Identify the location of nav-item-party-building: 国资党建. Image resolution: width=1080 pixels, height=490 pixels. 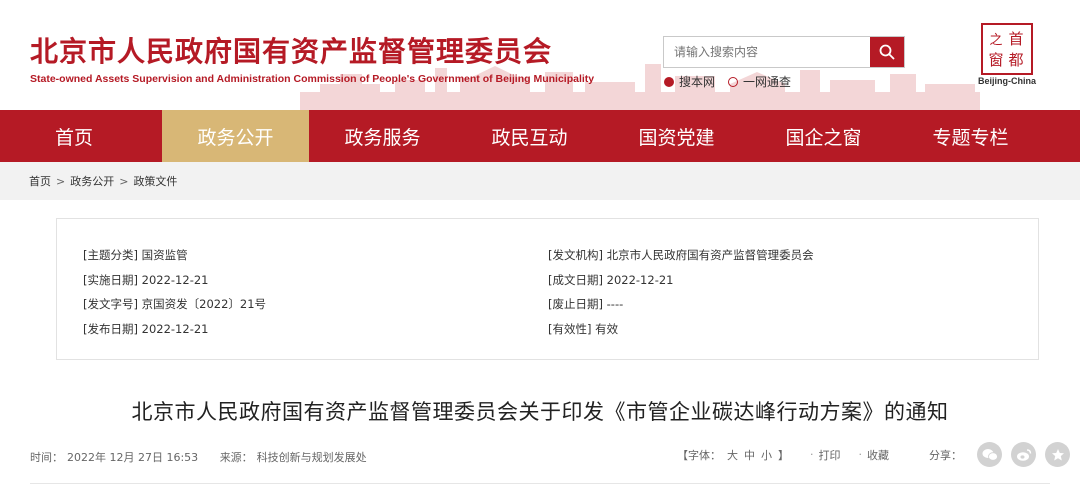
(676, 136).